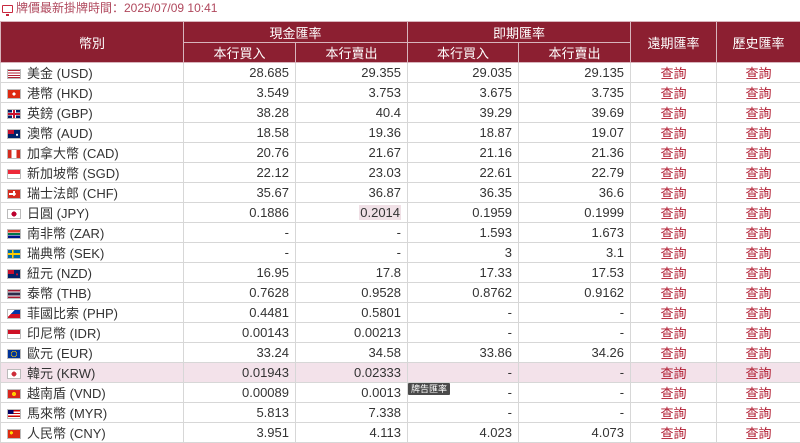 The height and width of the screenshot is (443, 800). What do you see at coordinates (92, 113) in the screenshot?
I see `currency-cell: 英鎊 (GBP)` at bounding box center [92, 113].